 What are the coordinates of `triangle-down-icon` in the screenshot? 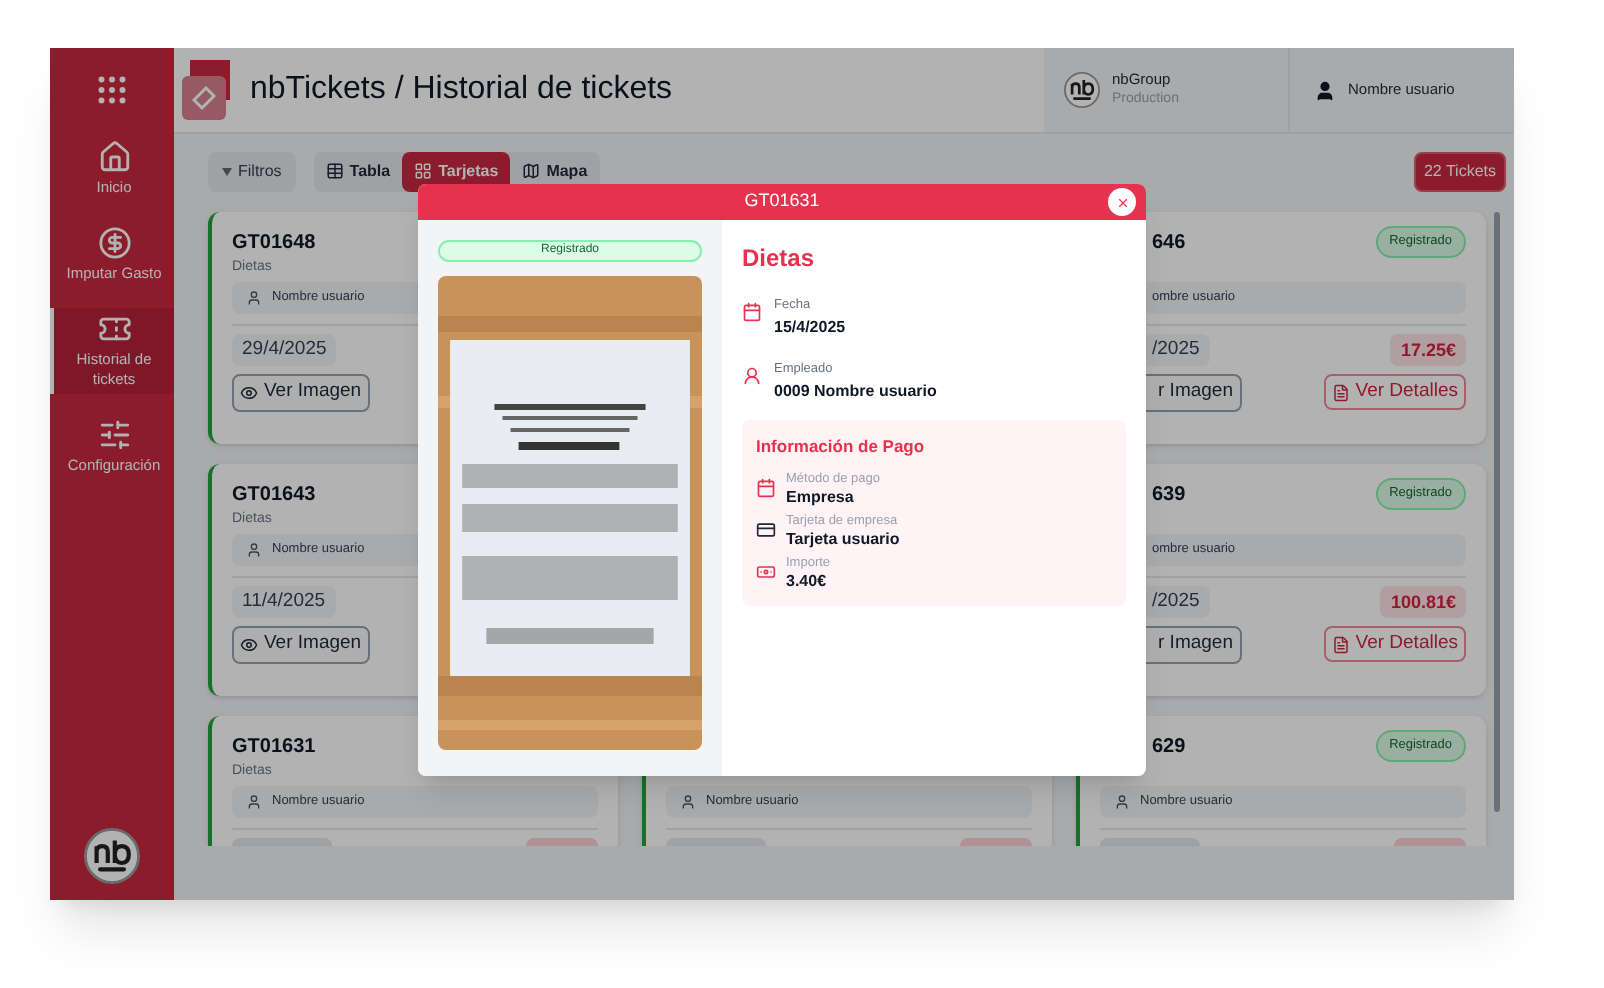 It's located at (227, 171).